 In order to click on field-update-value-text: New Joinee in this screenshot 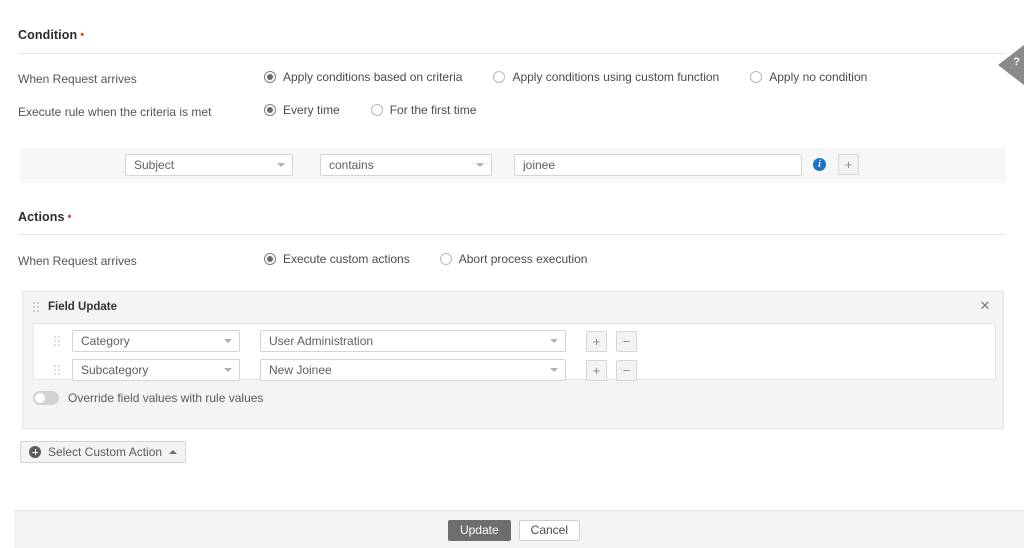, I will do `click(300, 370)`.